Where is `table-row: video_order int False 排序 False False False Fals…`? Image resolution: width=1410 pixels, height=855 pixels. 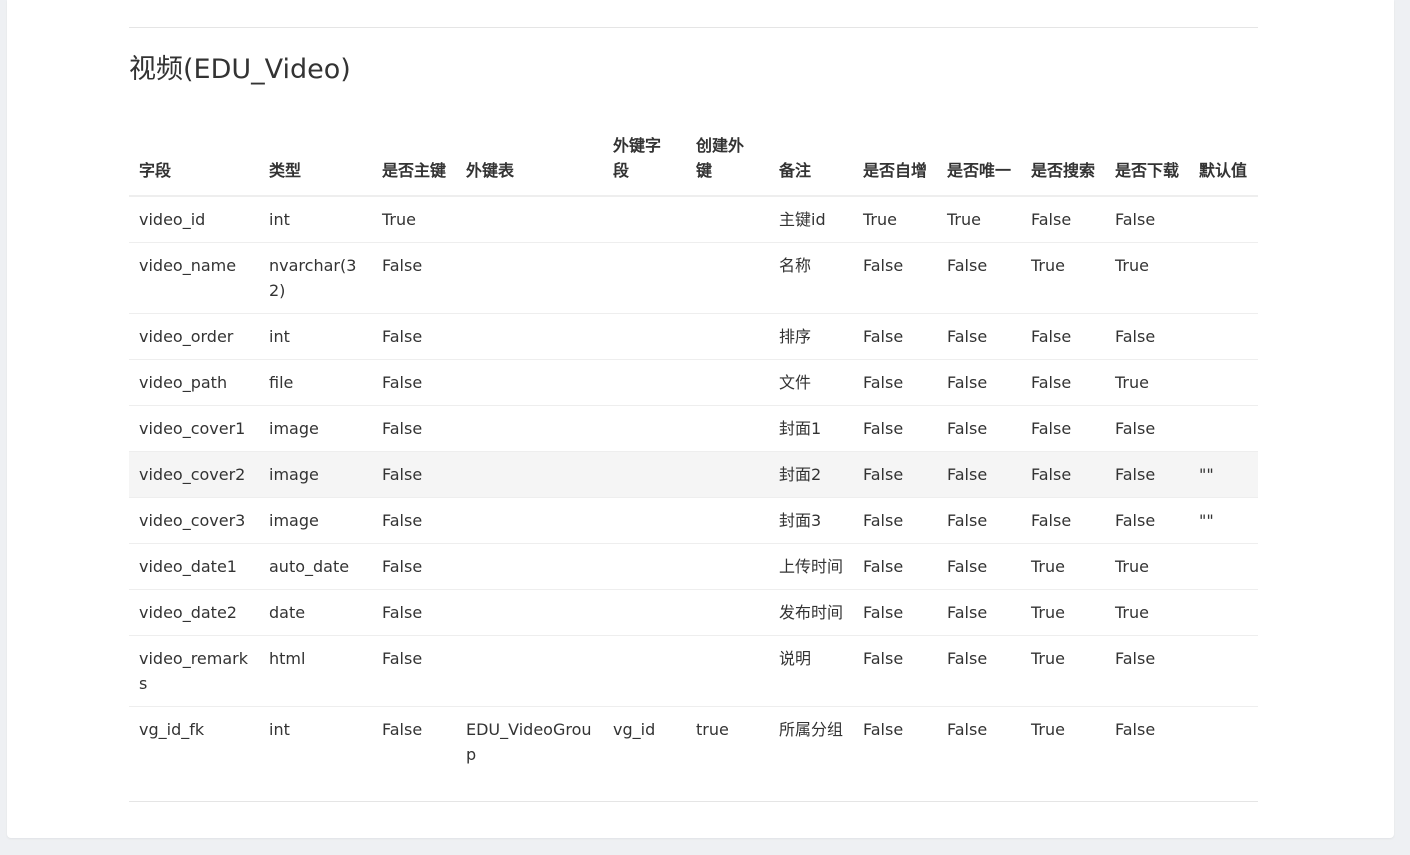
table-row: video_order int False 排序 False False False Fals… is located at coordinates (693, 336).